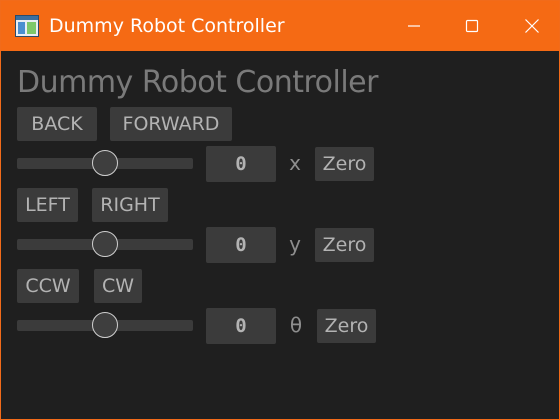  I want to click on theta-value-display: 0, so click(241, 326).